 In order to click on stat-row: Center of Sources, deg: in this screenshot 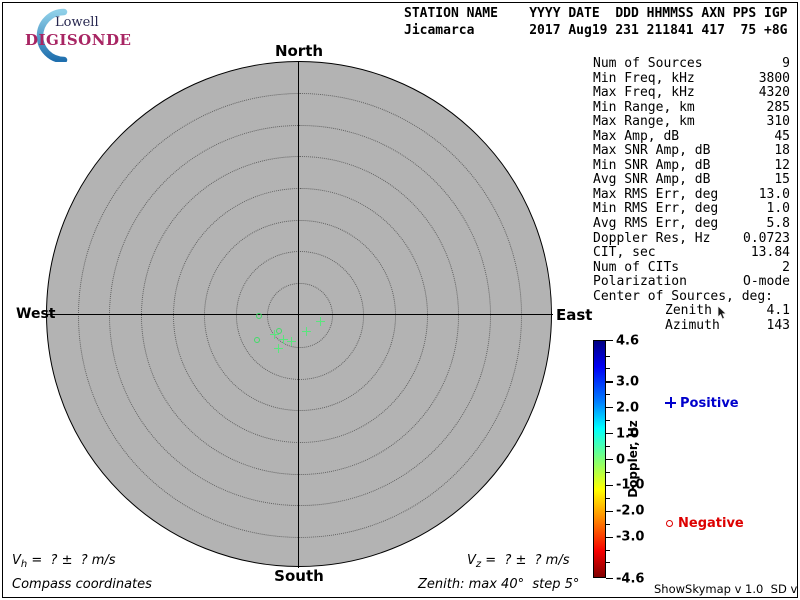, I will do `click(691, 296)`.